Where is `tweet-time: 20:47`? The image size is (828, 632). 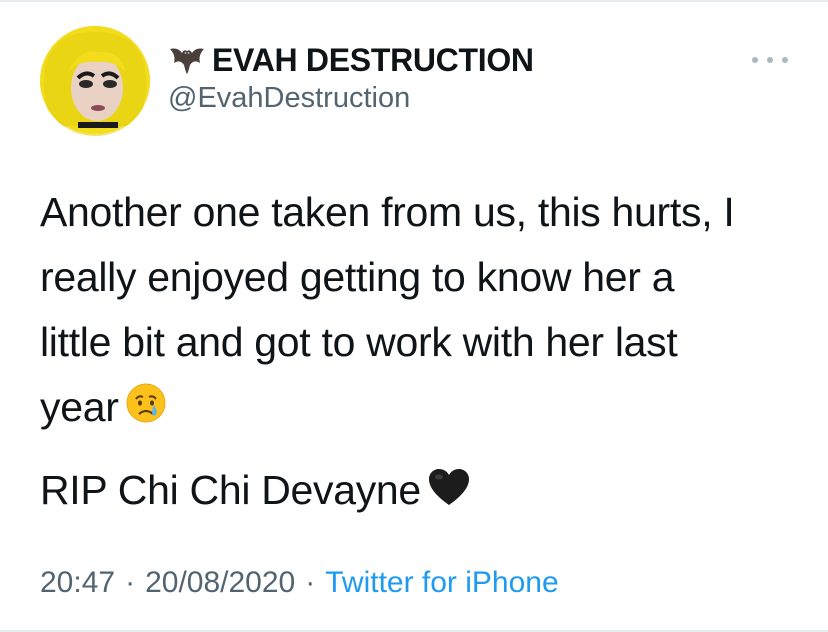 tweet-time: 20:47 is located at coordinates (77, 583).